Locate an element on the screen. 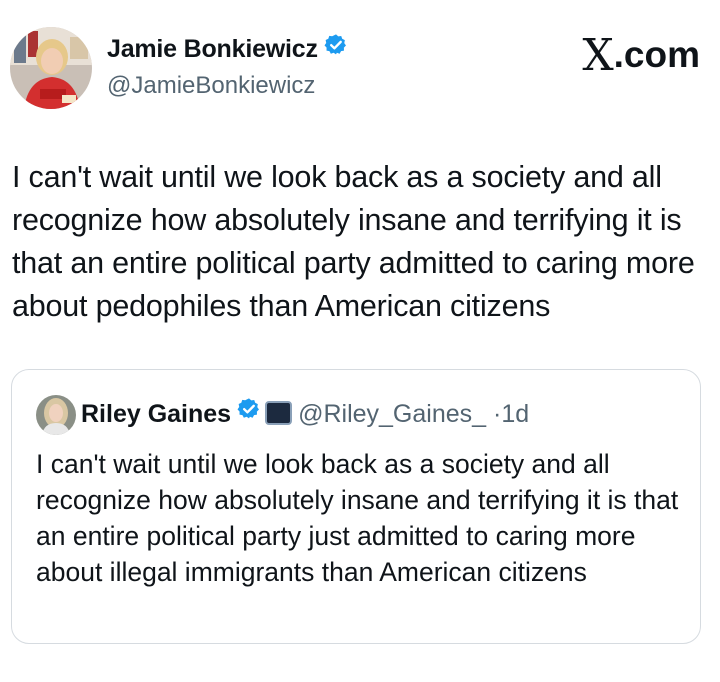  affiliation-badge-icon is located at coordinates (279, 413).